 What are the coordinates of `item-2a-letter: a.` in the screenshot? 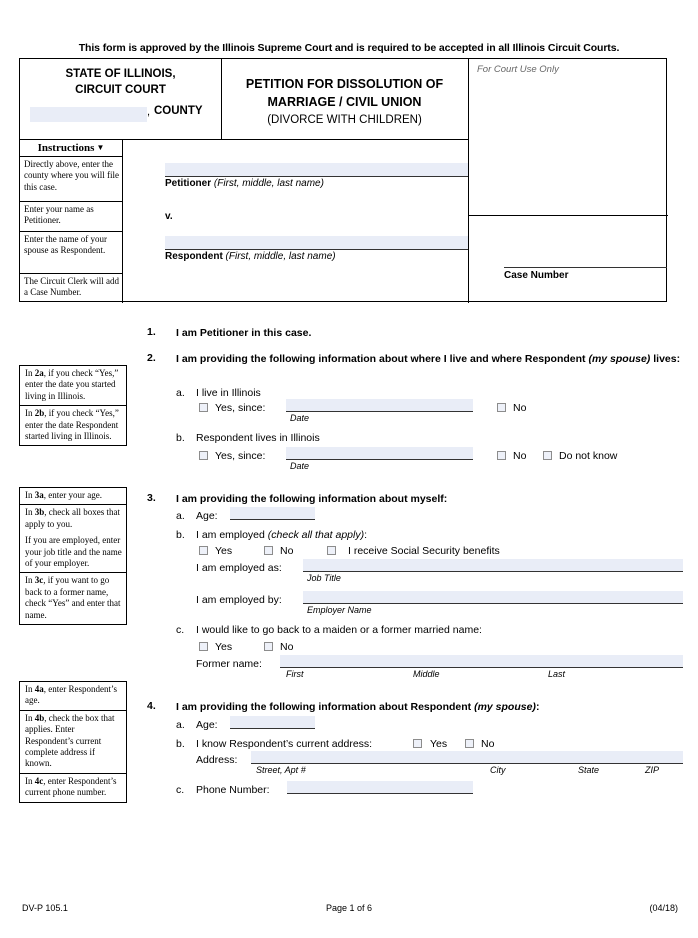 It's located at (180, 393).